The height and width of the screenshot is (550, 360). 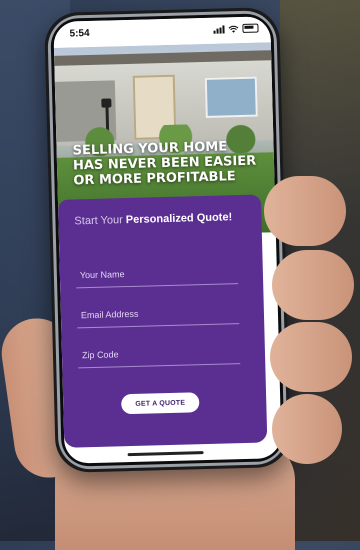 What do you see at coordinates (165, 454) in the screenshot?
I see `home-indicator` at bounding box center [165, 454].